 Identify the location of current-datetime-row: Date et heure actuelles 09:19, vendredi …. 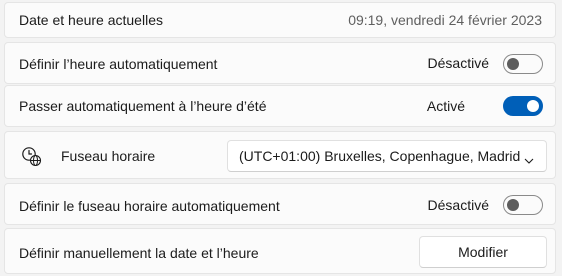
(280, 20).